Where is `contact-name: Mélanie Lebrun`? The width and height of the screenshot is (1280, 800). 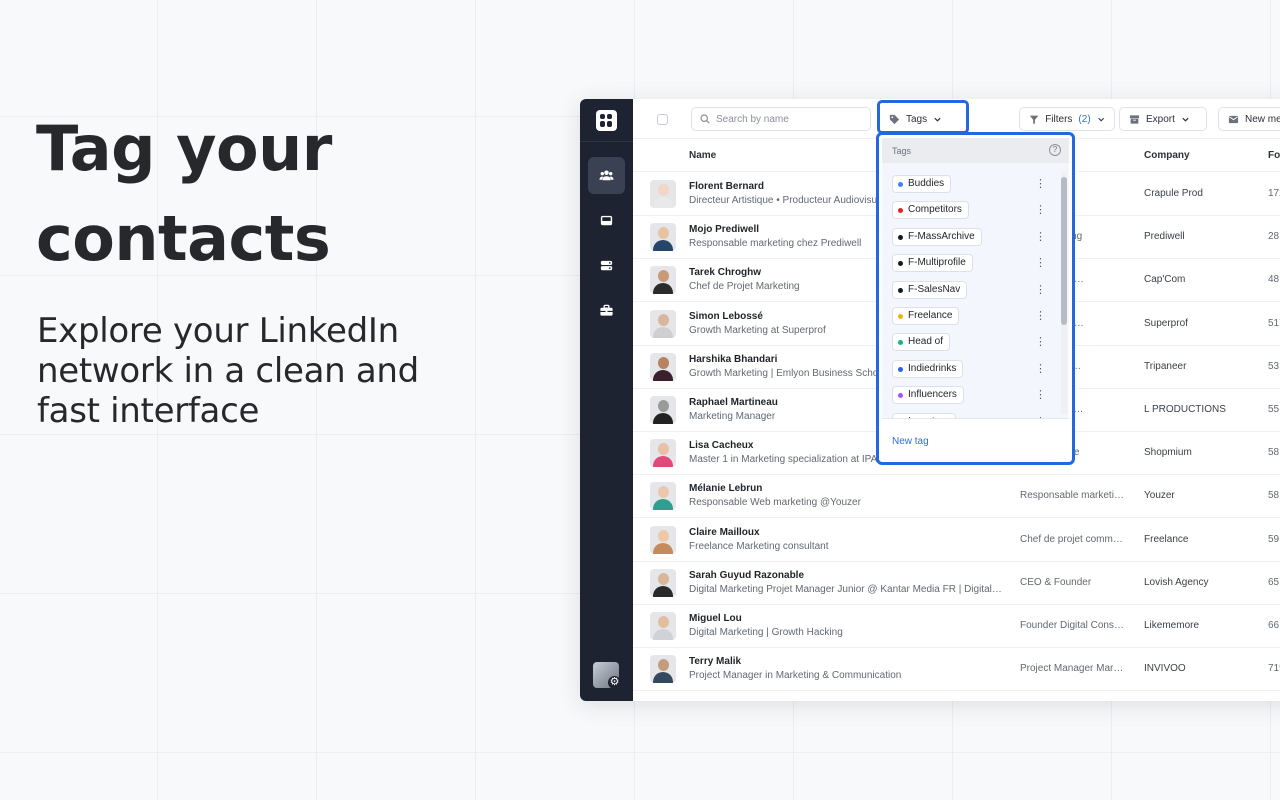
contact-name: Mélanie Lebrun is located at coordinates (725, 488).